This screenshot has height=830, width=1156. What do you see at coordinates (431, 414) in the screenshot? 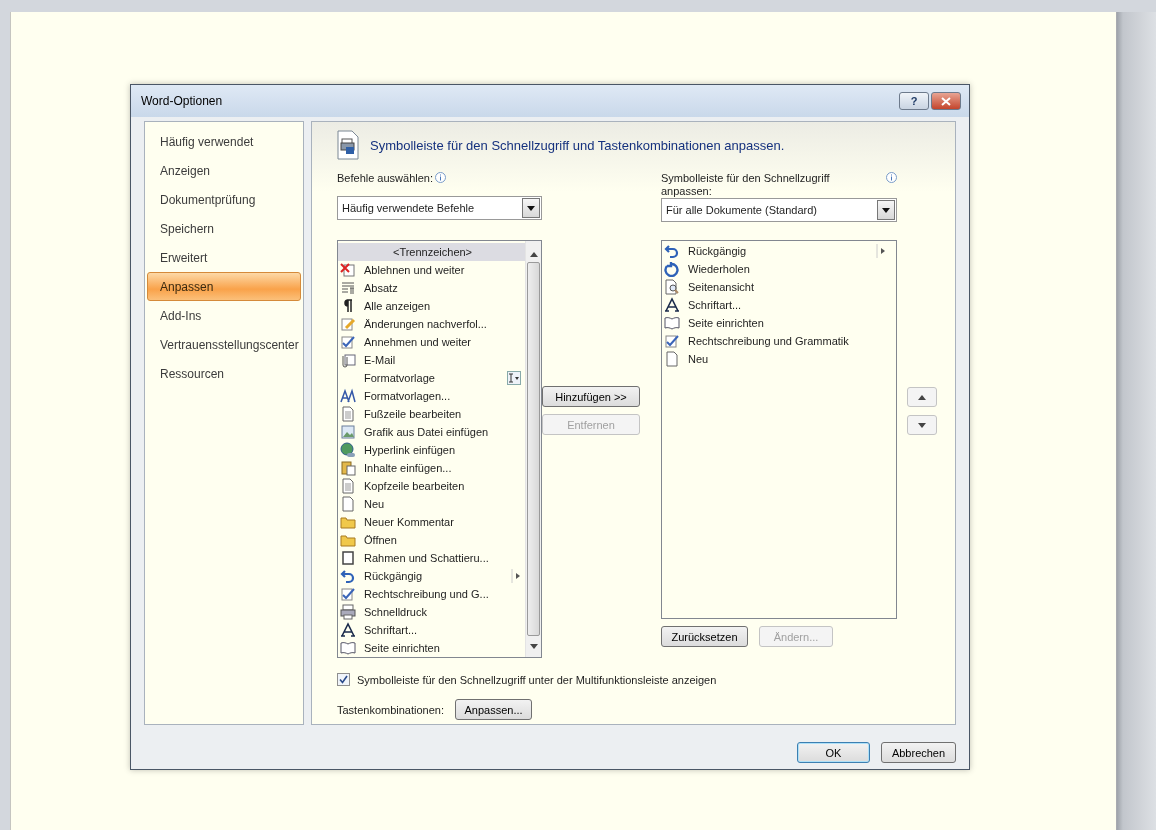
I see `command-list-item: Fußzeile bearbeiten` at bounding box center [431, 414].